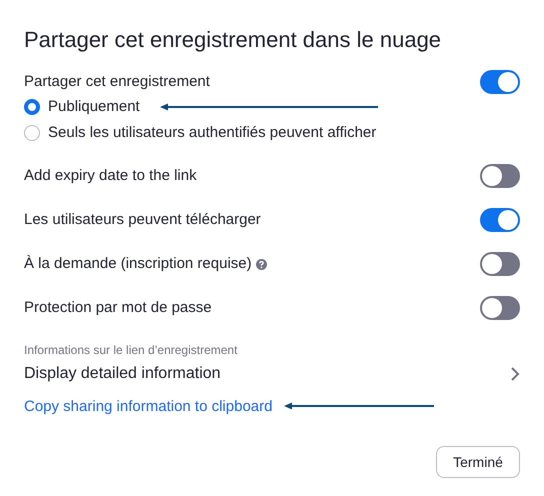 The height and width of the screenshot is (496, 544). Describe the element at coordinates (515, 374) in the screenshot. I see `chevron-right-icon` at that location.